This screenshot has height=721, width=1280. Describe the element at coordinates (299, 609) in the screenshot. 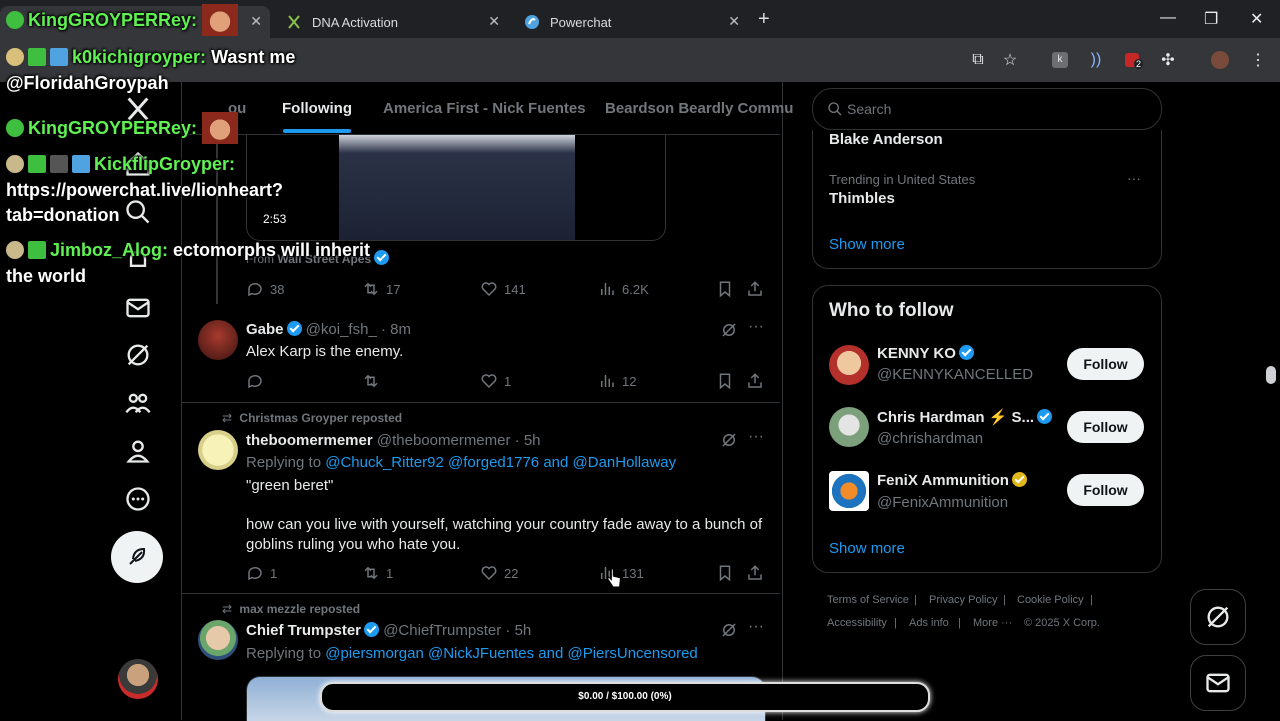

I see `repost-by-label: max mezzle reposted` at that location.